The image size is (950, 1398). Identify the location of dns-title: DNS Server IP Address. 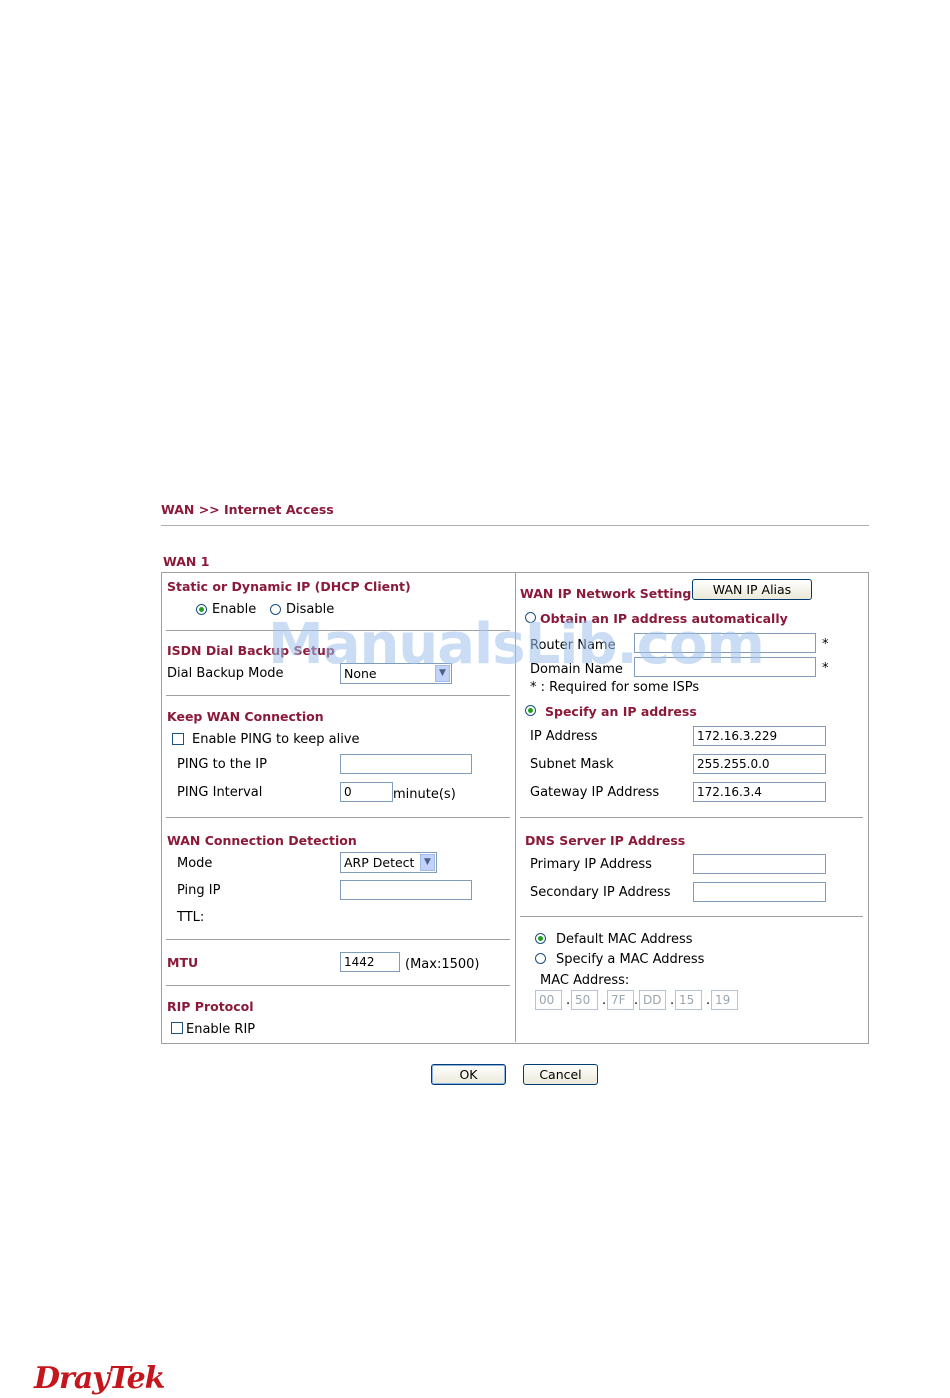
(605, 840).